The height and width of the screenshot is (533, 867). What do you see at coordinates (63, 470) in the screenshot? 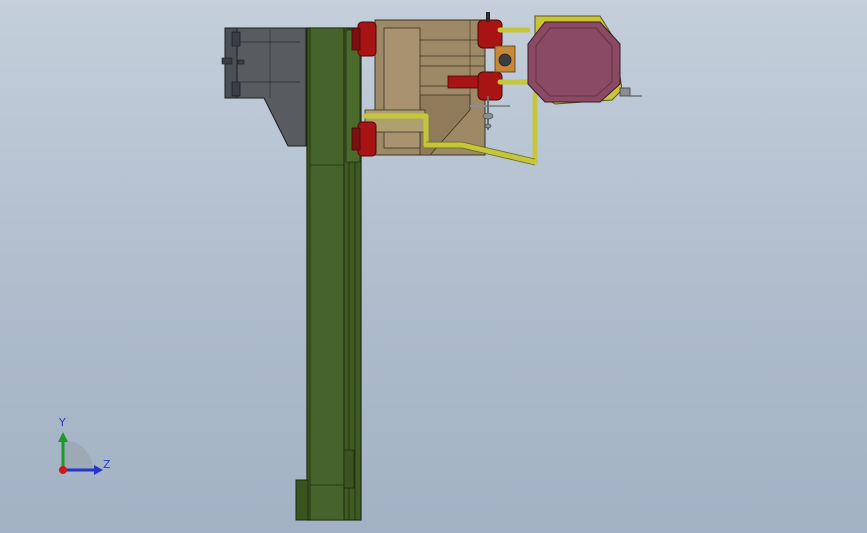
I see `x-axis-dot` at bounding box center [63, 470].